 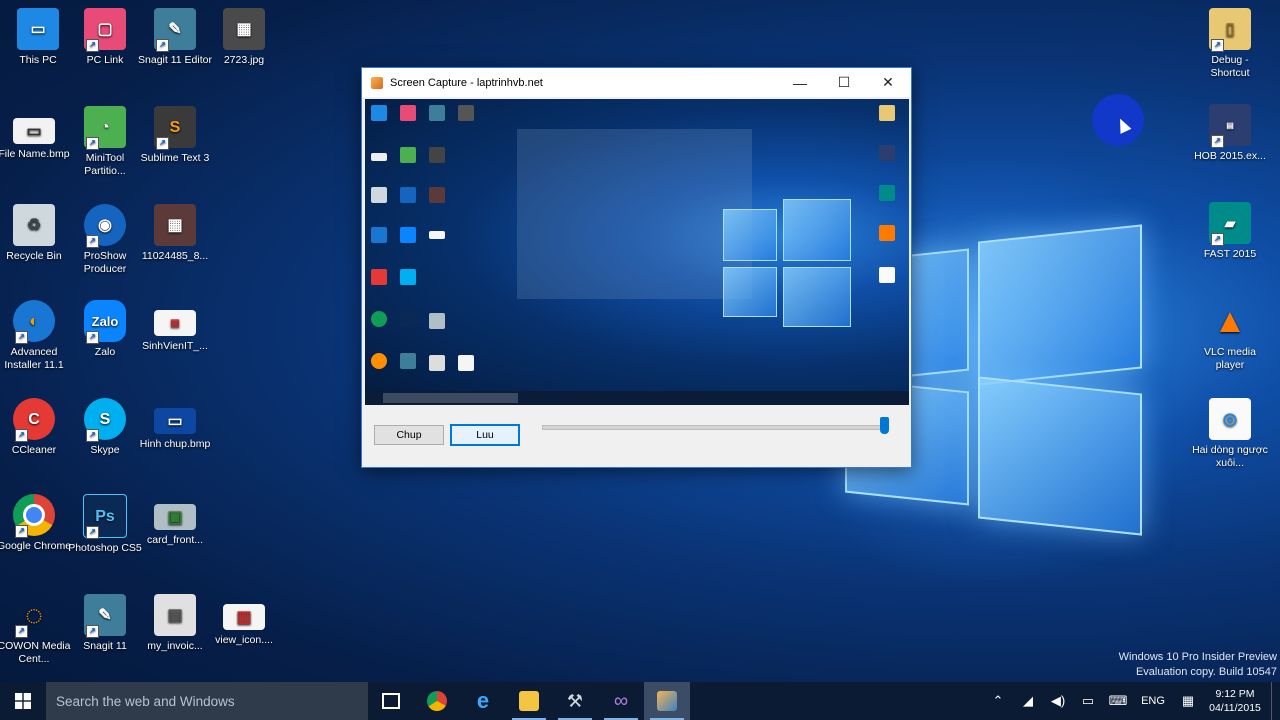 I want to click on start-button, so click(x=23, y=701).